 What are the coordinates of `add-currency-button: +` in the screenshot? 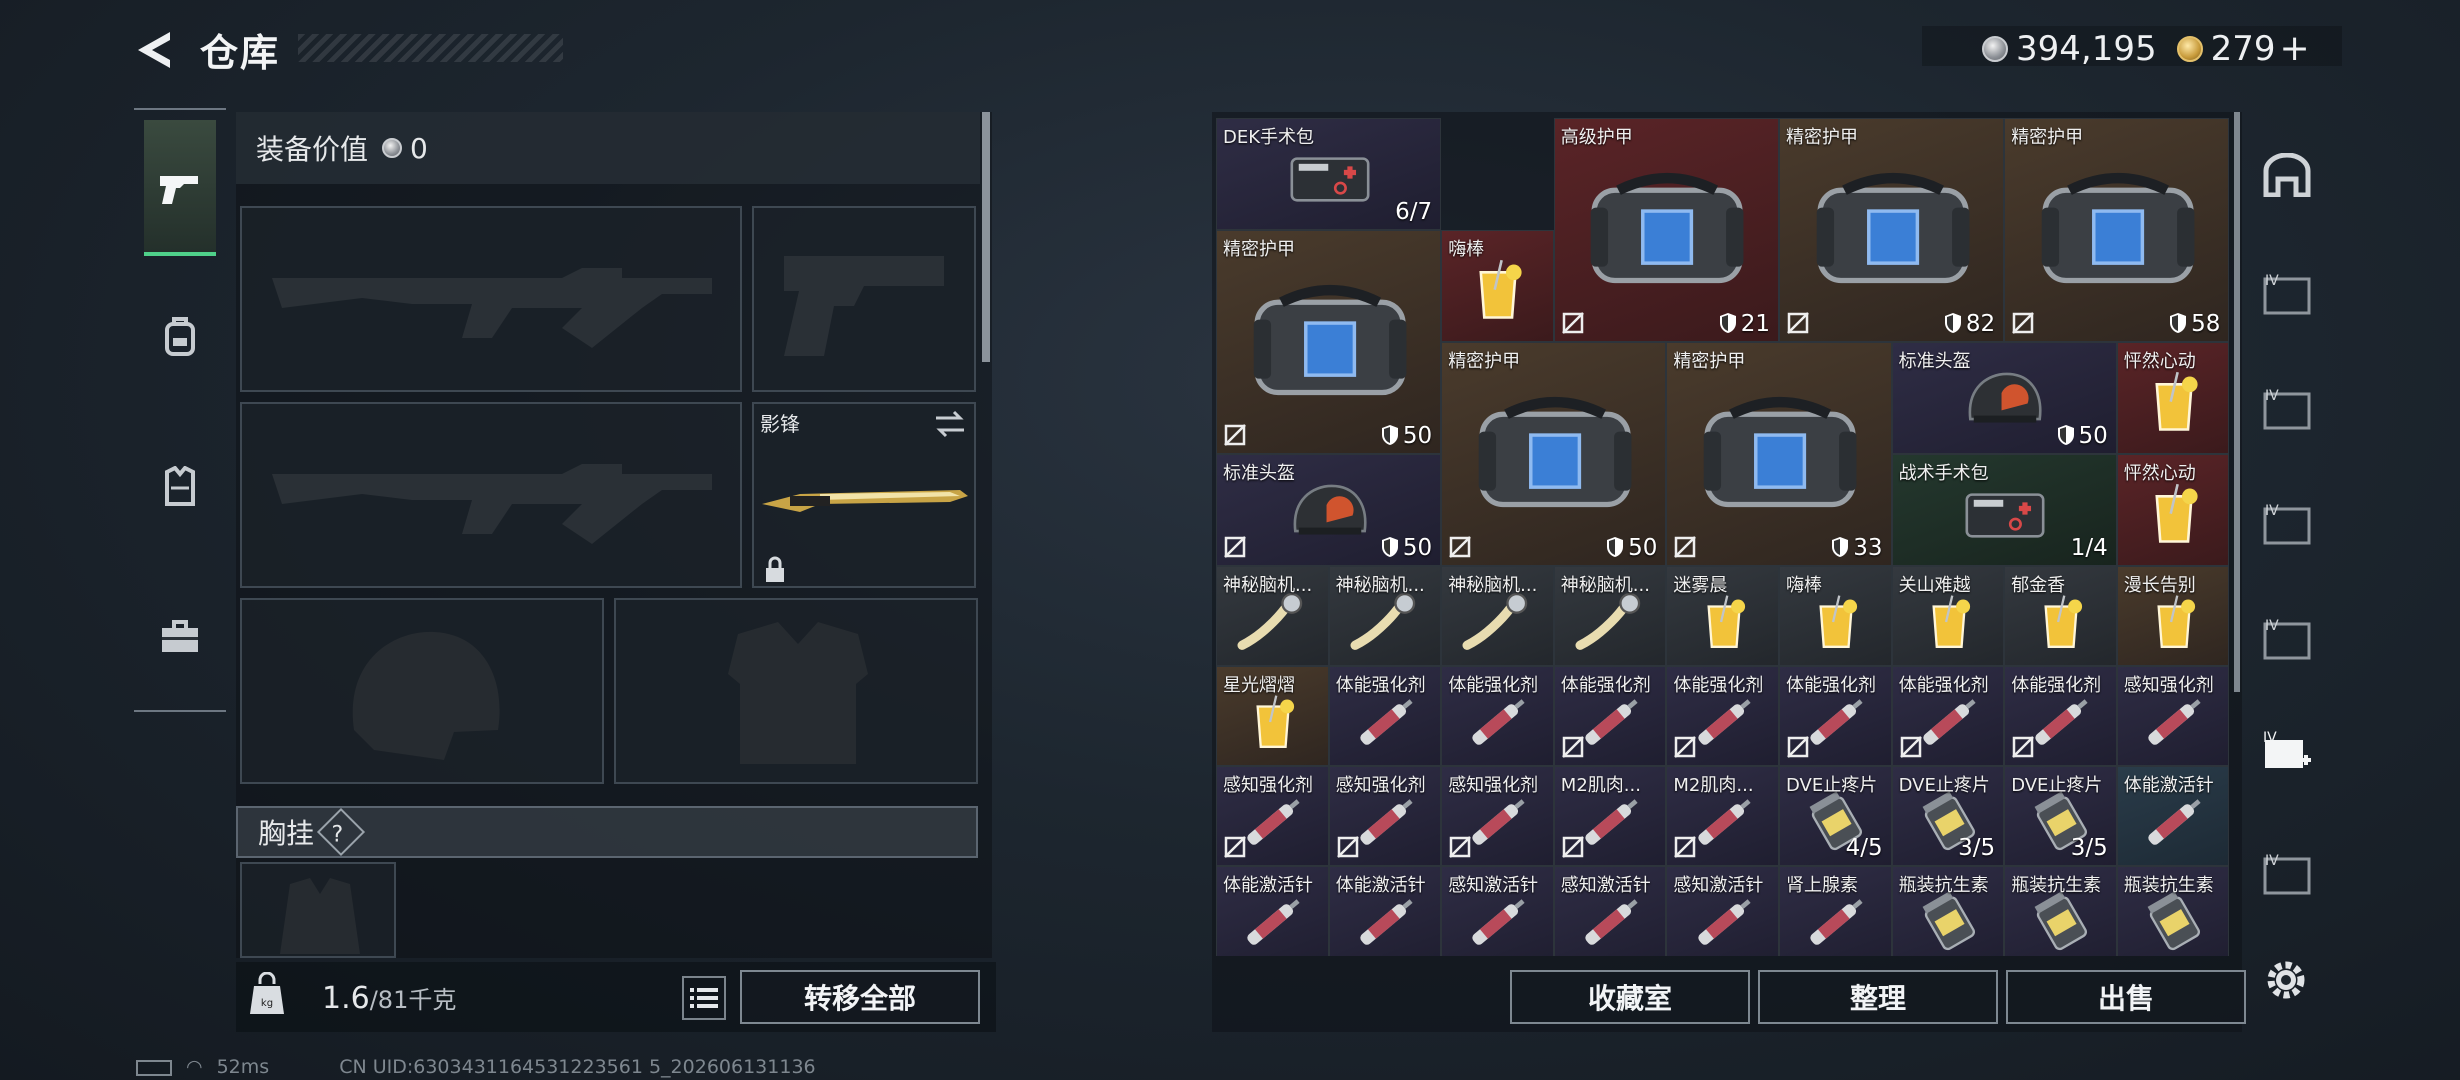 It's located at (2295, 48).